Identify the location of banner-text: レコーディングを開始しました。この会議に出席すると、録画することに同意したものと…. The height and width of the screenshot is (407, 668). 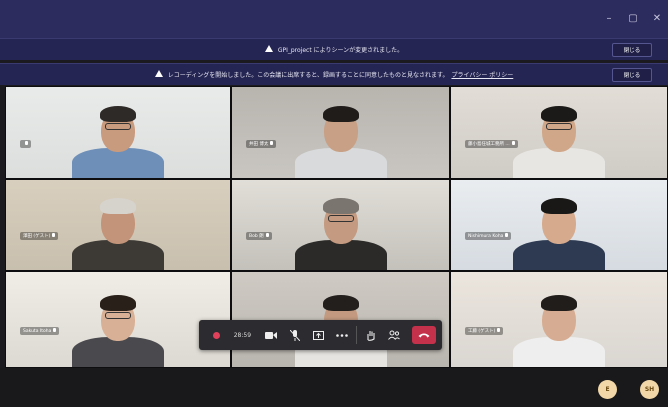
(308, 75).